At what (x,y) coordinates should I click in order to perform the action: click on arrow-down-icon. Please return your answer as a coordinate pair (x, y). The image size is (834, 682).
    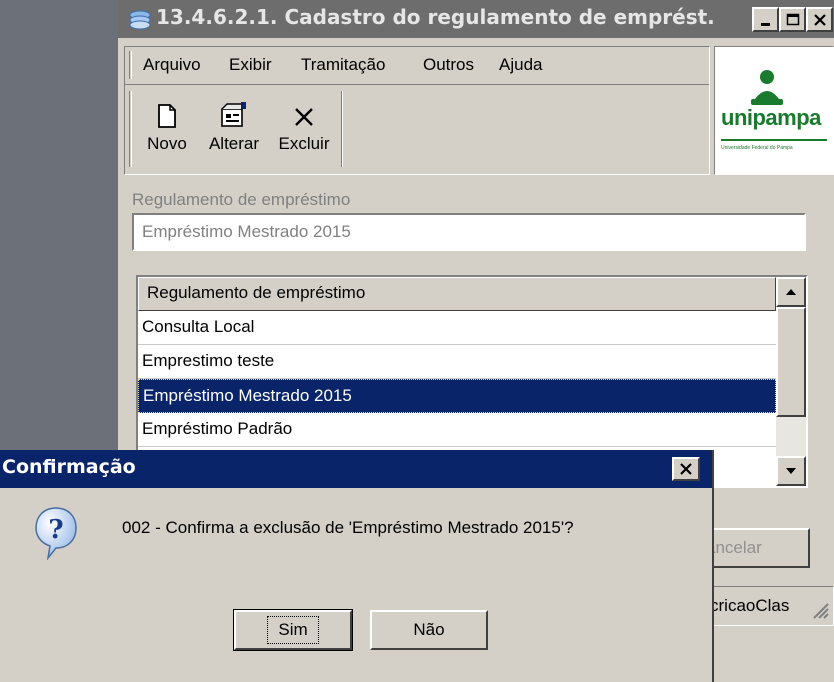
    Looking at the image, I should click on (791, 471).